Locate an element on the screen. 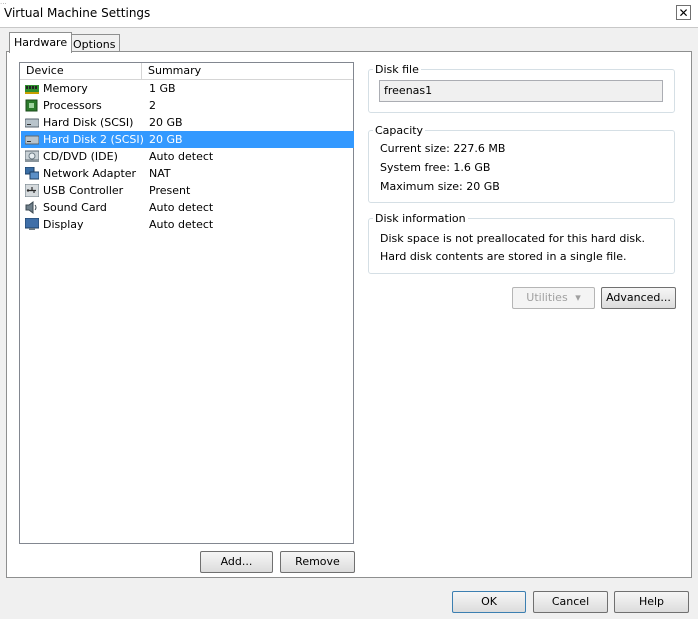 Image resolution: width=698 pixels, height=619 pixels. utilities-label: Utilities is located at coordinates (547, 297).